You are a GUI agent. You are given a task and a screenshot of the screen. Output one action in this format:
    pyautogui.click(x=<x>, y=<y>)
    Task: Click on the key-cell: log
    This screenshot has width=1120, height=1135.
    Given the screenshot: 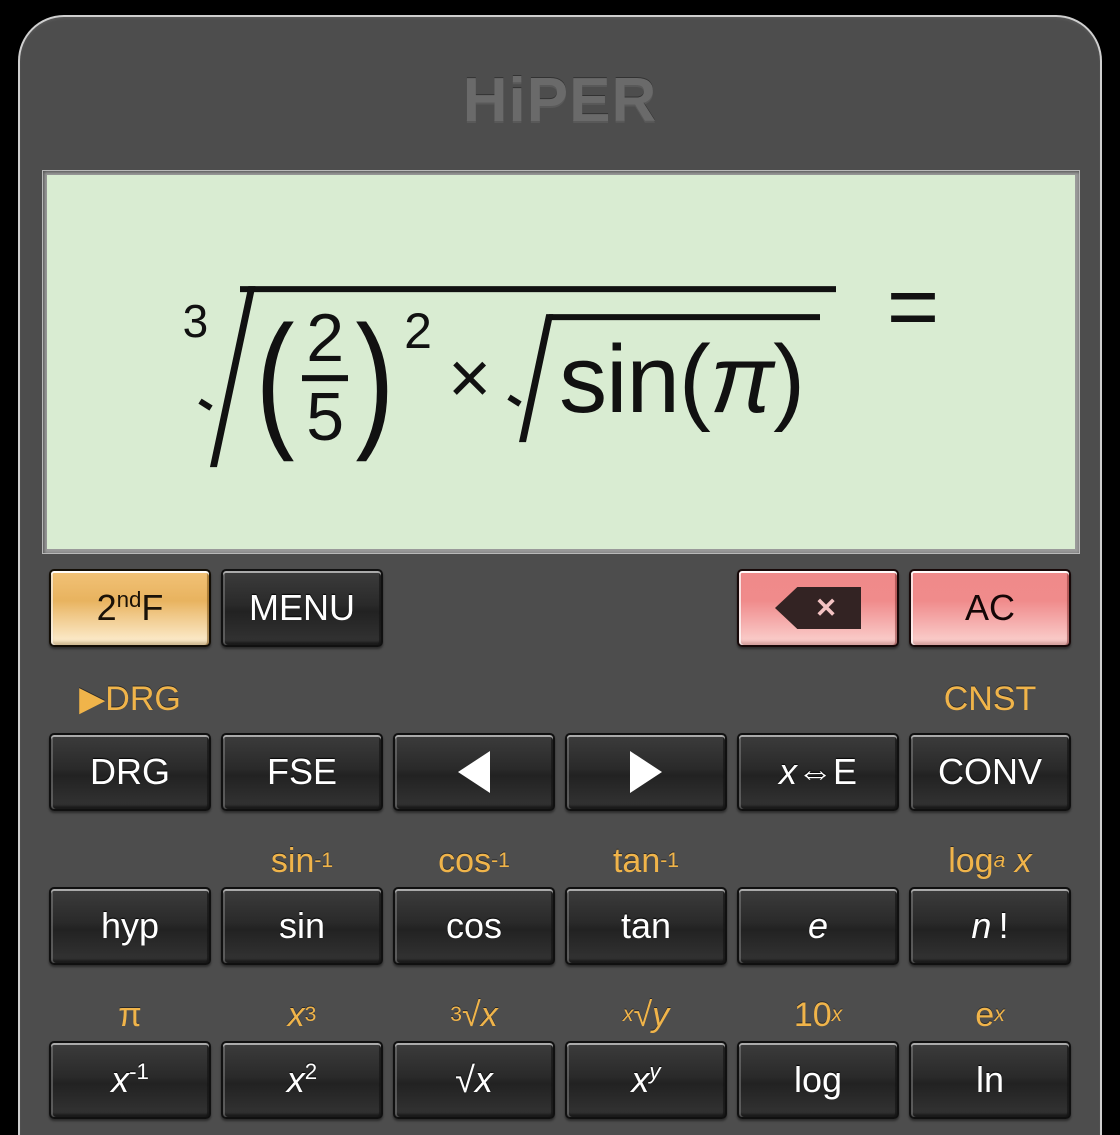 What is the action you would take?
    pyautogui.click(x=818, y=1080)
    